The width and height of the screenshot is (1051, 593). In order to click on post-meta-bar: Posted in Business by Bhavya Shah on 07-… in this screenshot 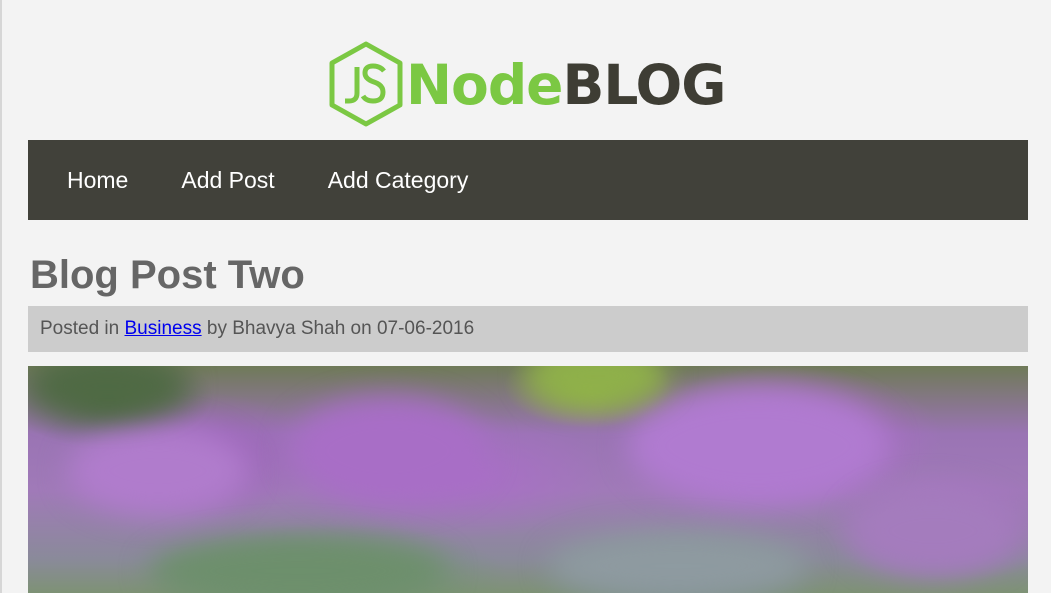, I will do `click(528, 329)`.